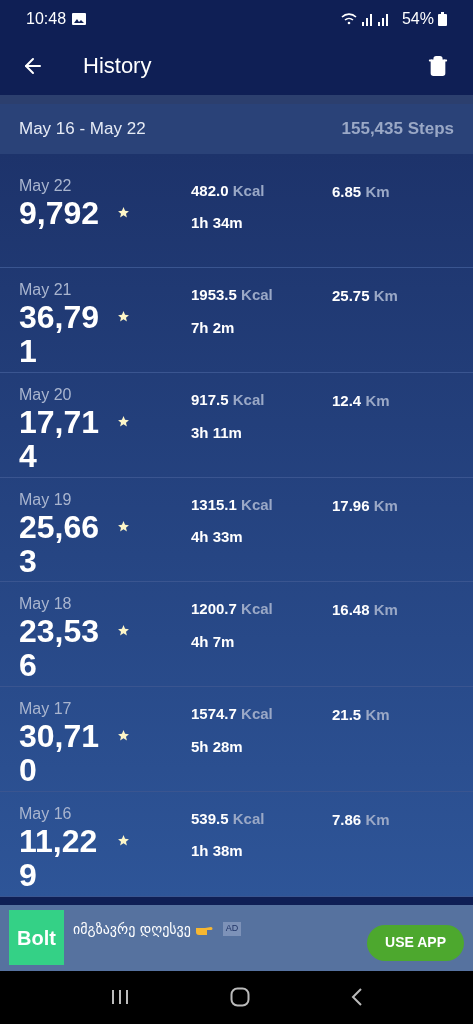  I want to click on day-distance: 6.85 Km, so click(361, 191).